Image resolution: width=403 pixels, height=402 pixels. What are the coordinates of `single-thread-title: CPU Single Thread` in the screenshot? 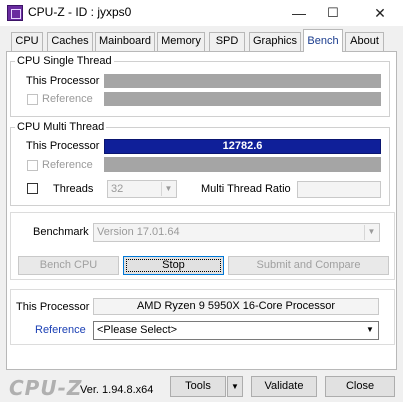 It's located at (64, 61).